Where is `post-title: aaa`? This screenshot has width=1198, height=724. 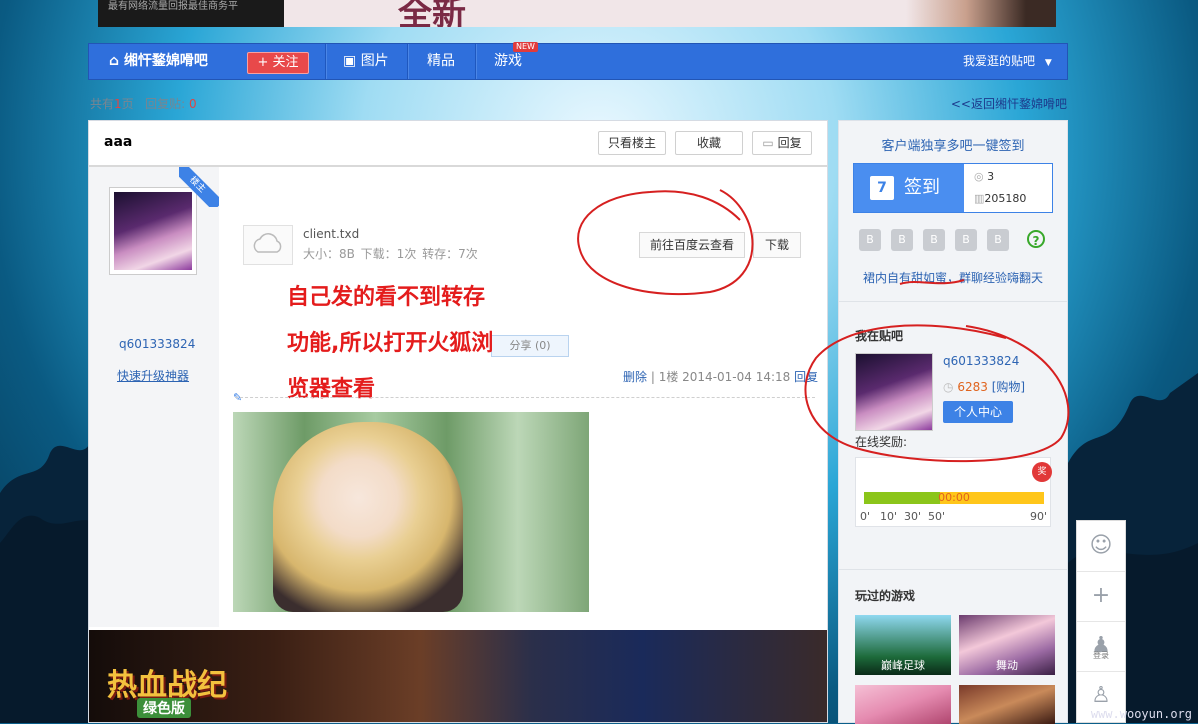
post-title: aaa is located at coordinates (118, 142).